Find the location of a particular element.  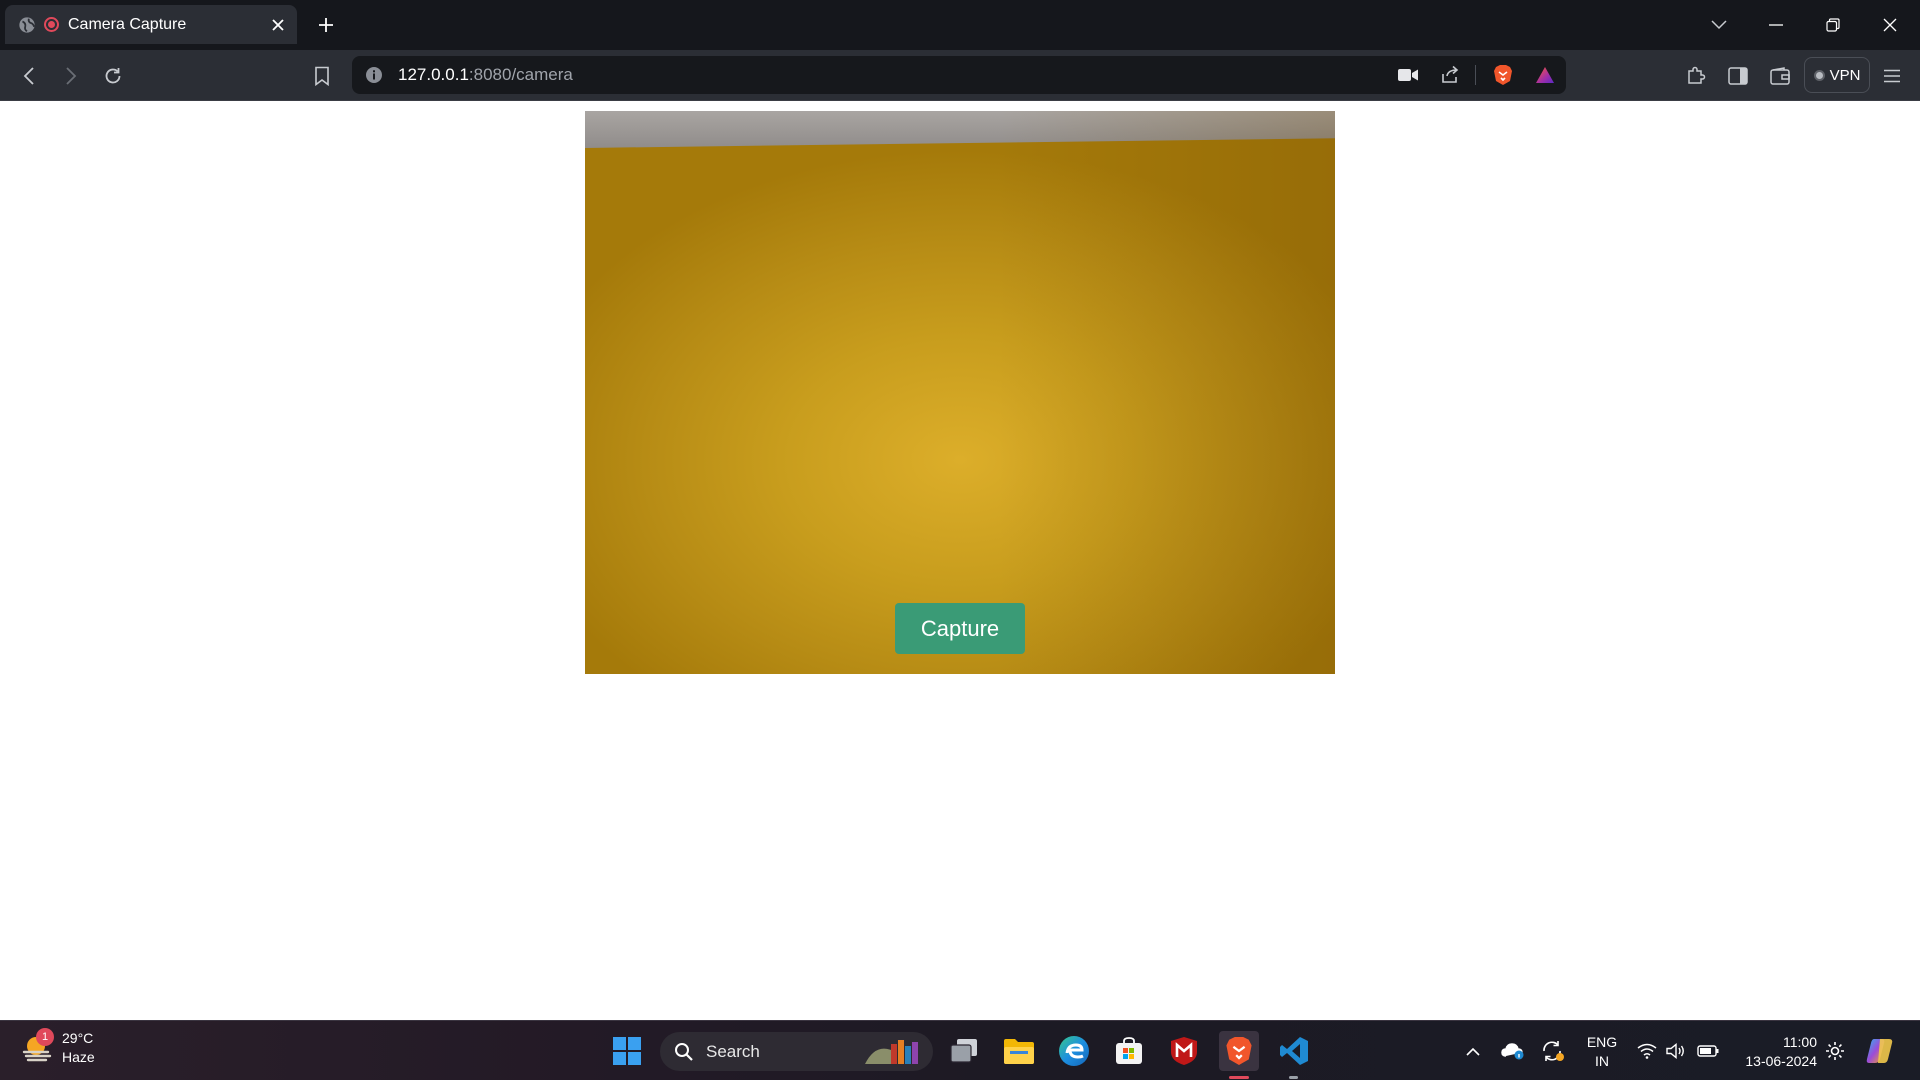

tab-search-button is located at coordinates (1719, 25).